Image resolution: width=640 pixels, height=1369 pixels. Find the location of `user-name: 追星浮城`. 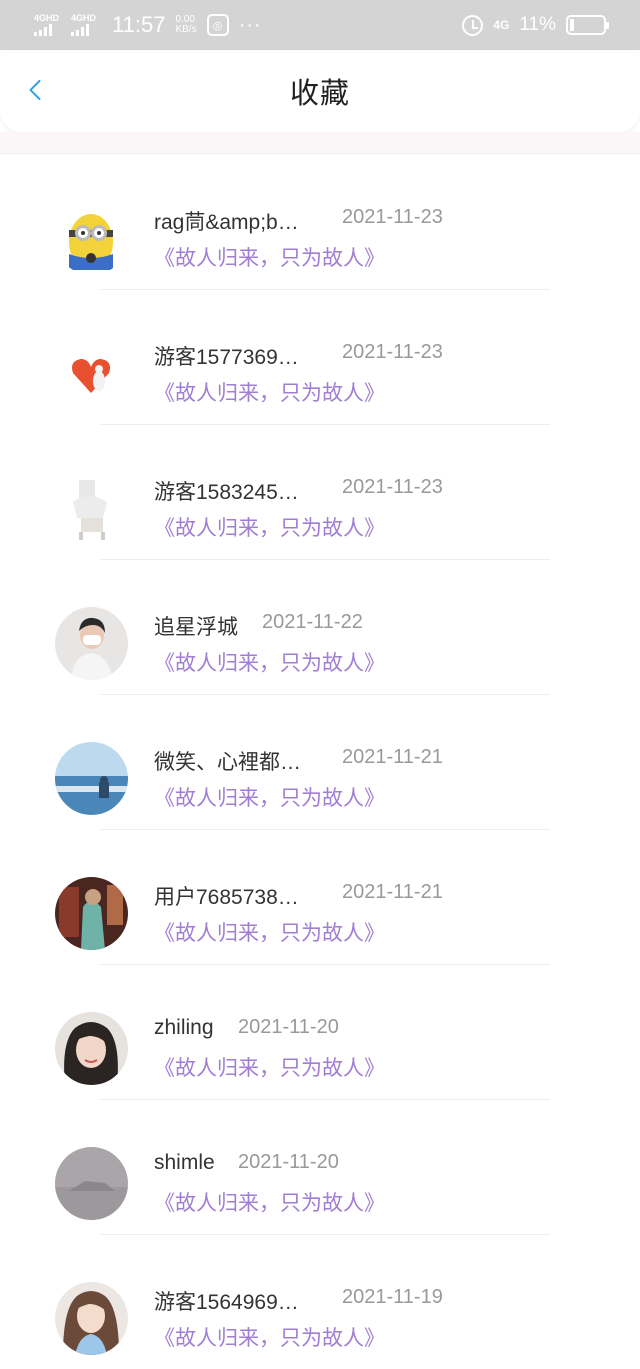

user-name: 追星浮城 is located at coordinates (196, 627).